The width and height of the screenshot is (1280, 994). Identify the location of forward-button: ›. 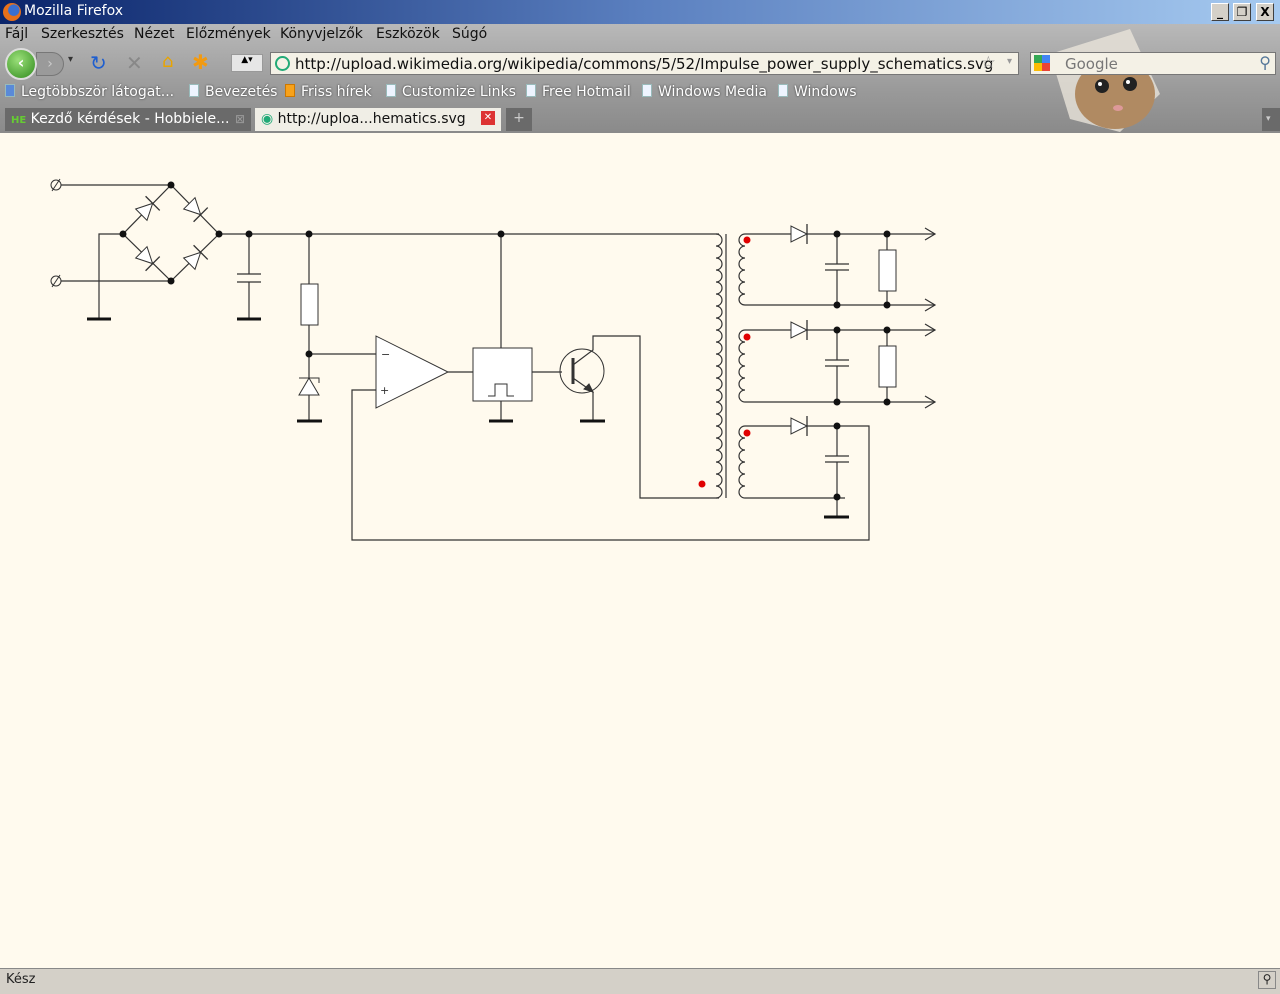
(50, 64).